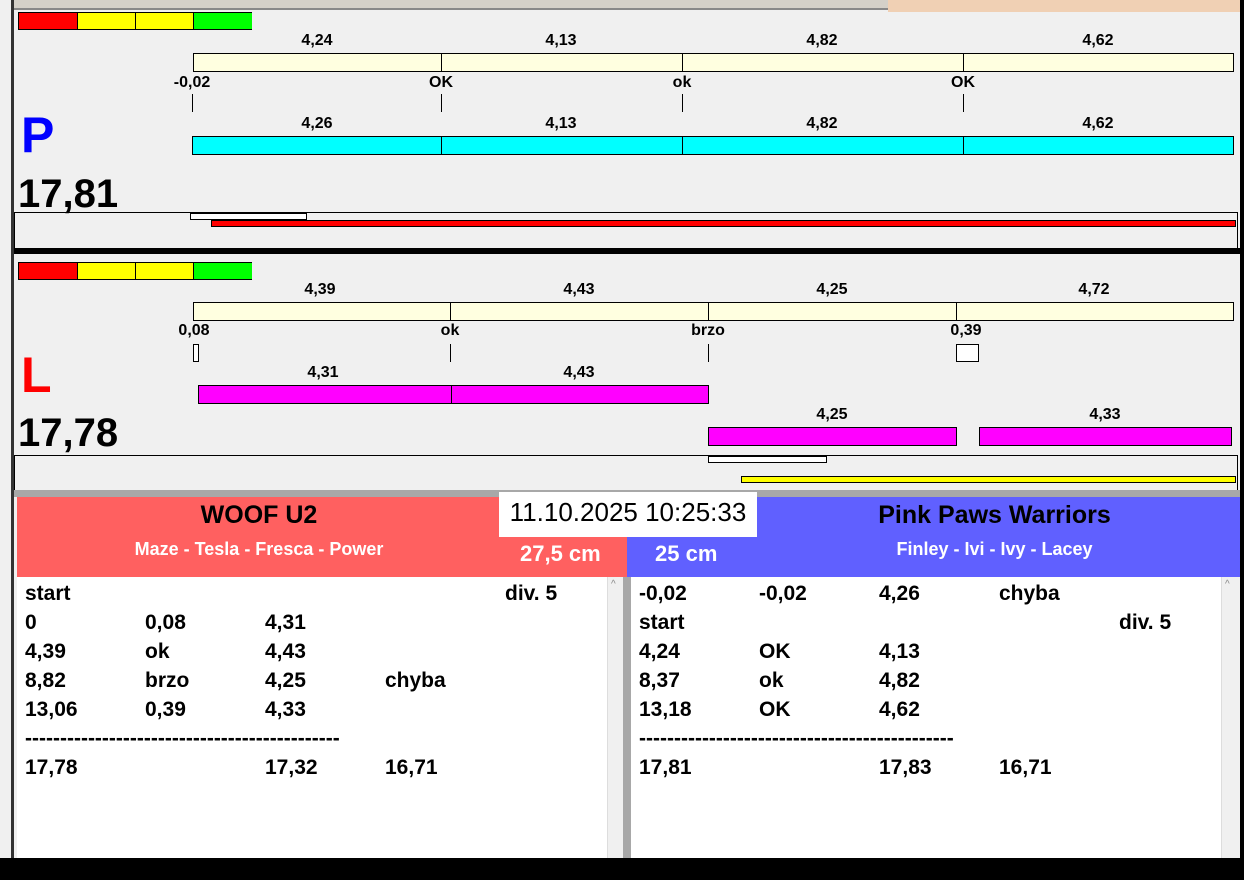  I want to click on result-cell: 4,39, so click(45, 651).